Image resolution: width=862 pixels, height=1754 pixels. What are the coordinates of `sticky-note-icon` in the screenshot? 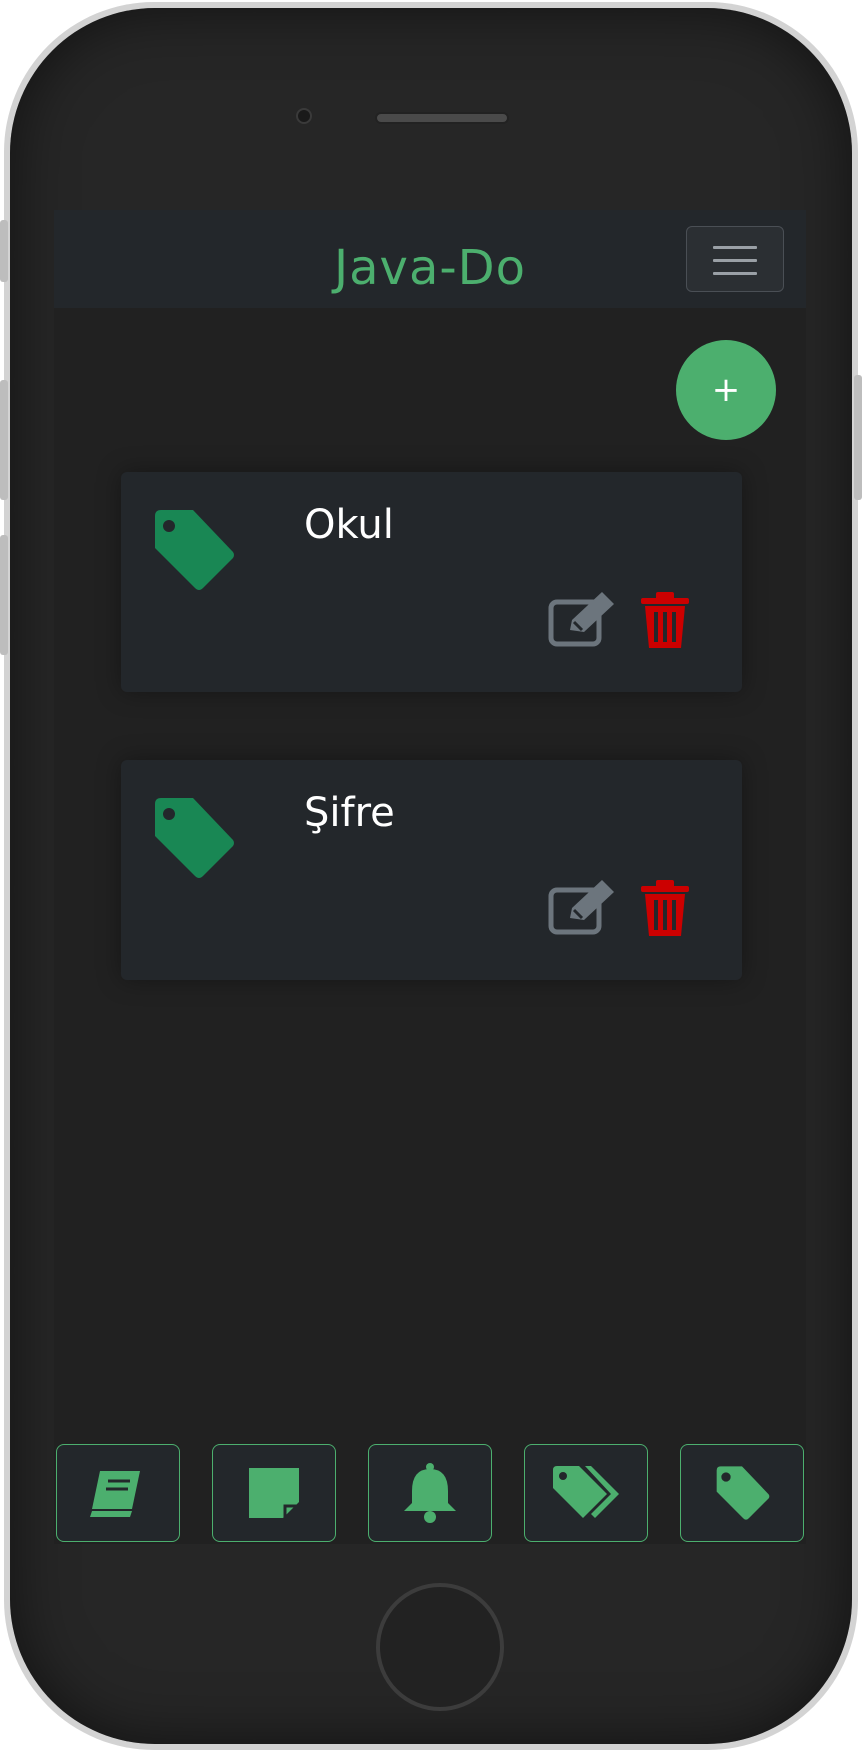 It's located at (275, 1495).